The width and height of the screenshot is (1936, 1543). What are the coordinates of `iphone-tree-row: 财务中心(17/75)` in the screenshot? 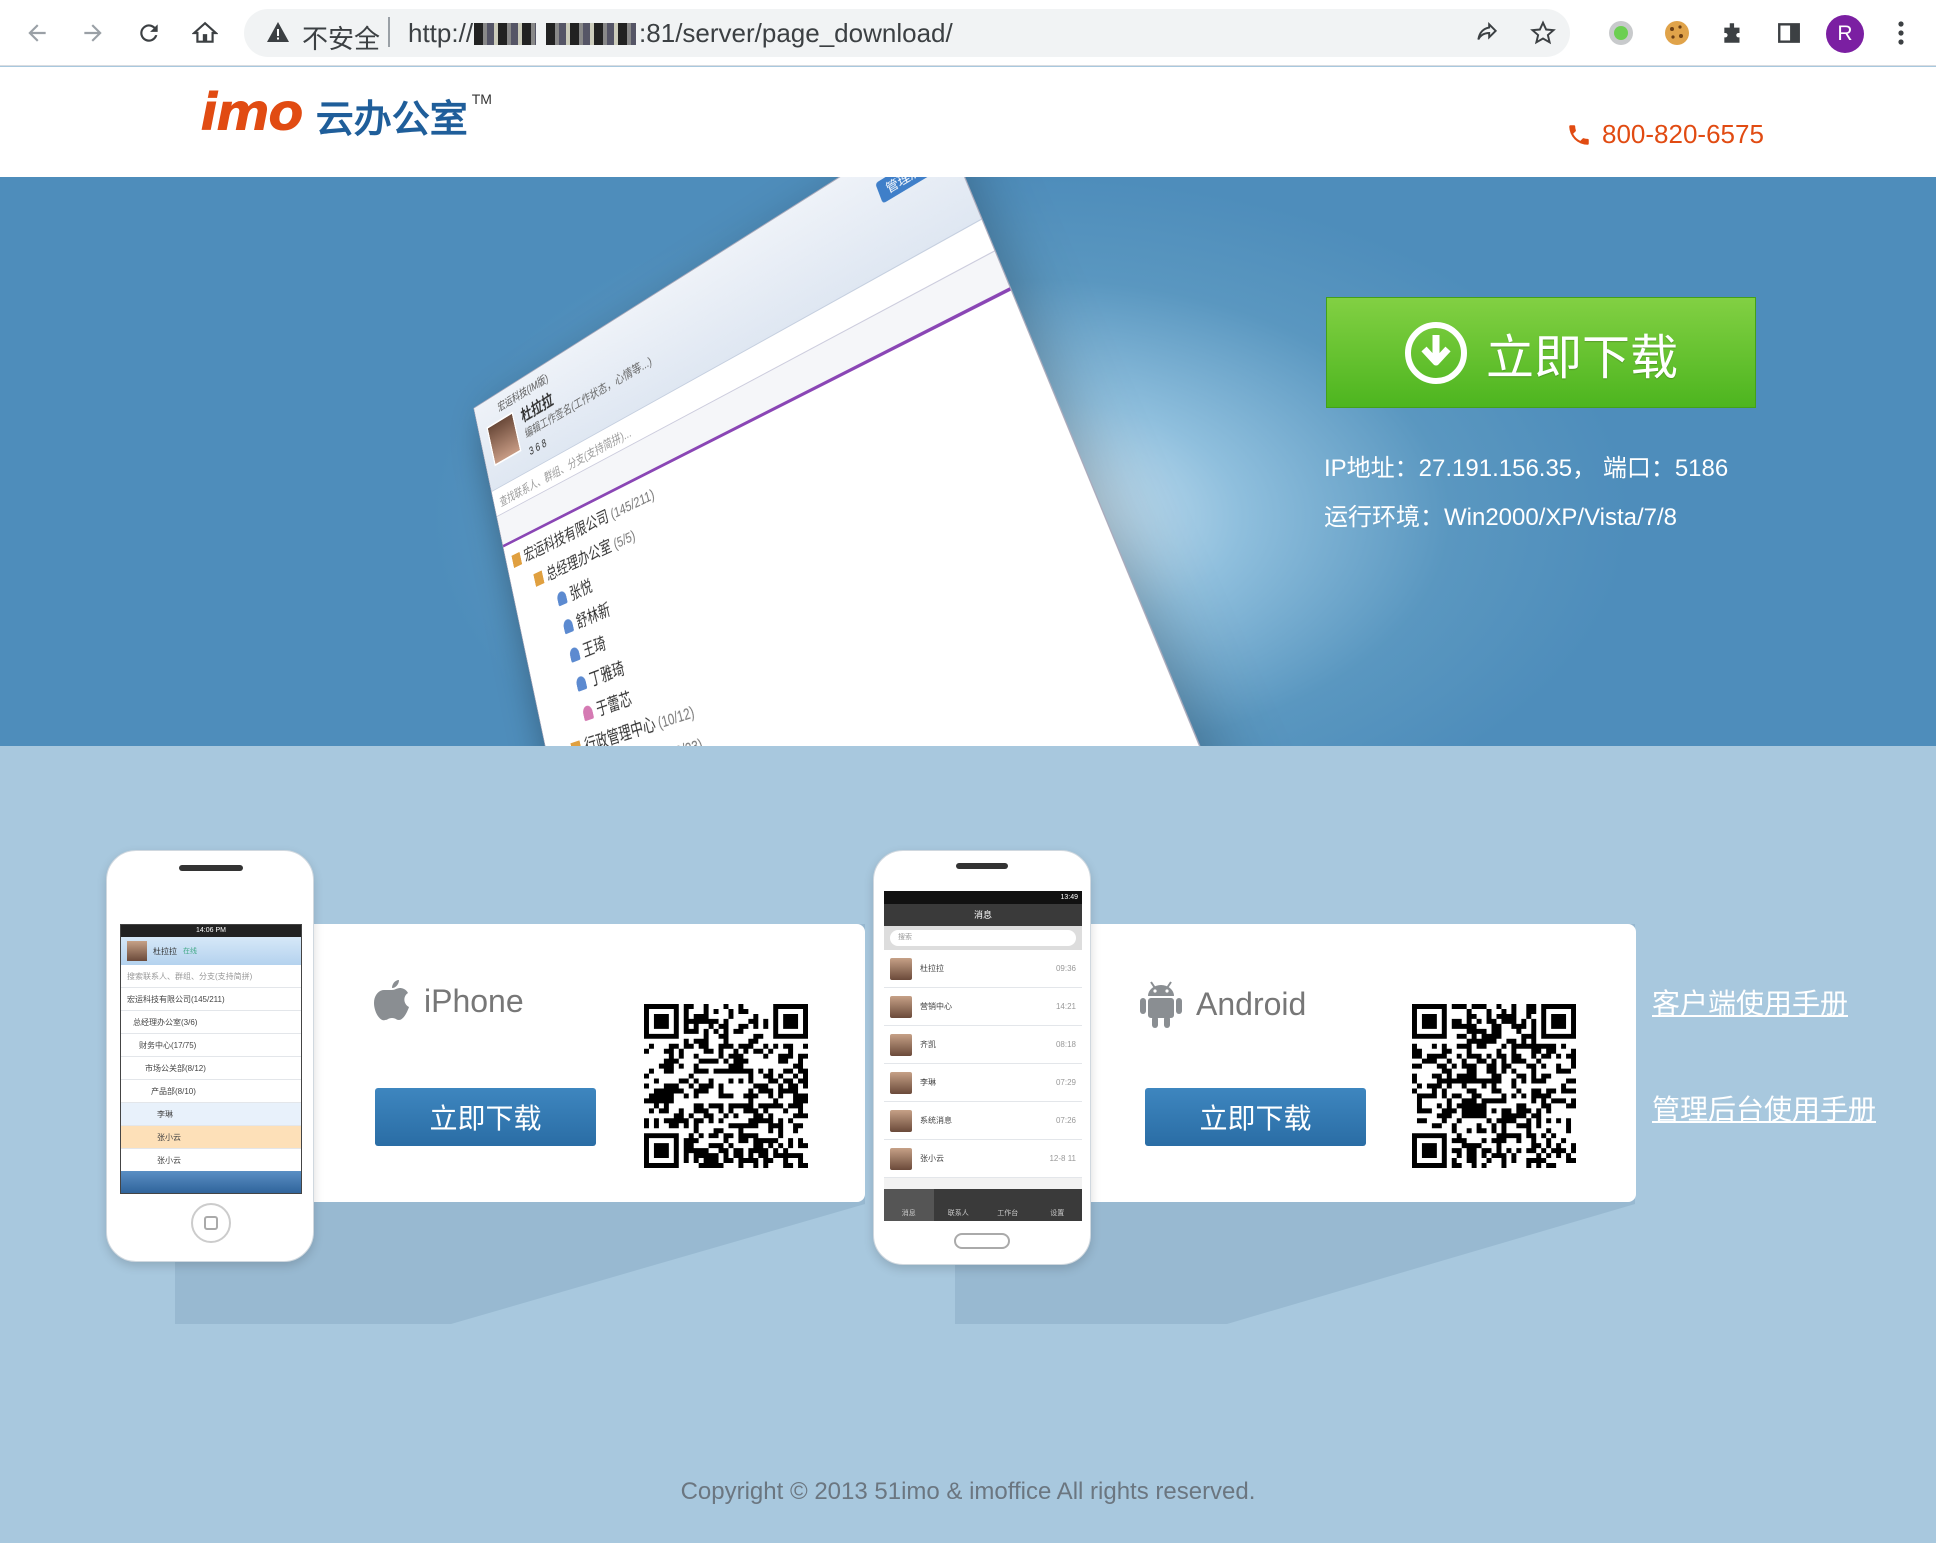 It's located at (211, 1045).